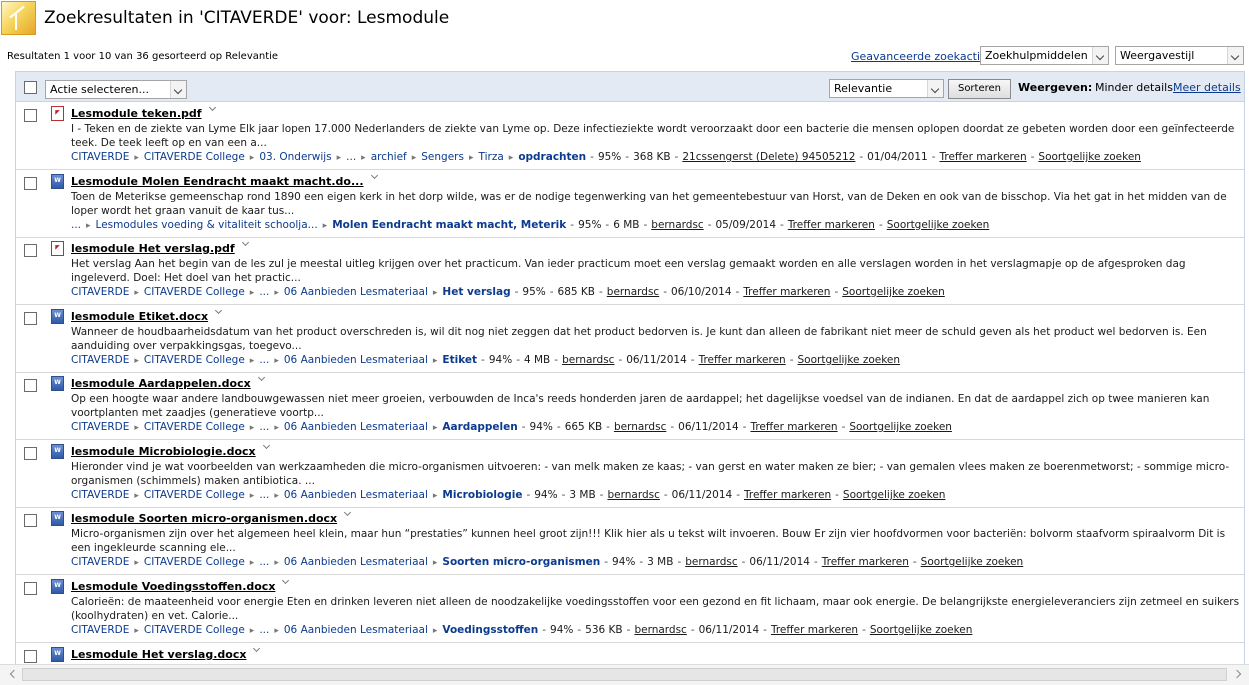  What do you see at coordinates (476, 292) in the screenshot?
I see `breadcrumb-current: Het verslag` at bounding box center [476, 292].